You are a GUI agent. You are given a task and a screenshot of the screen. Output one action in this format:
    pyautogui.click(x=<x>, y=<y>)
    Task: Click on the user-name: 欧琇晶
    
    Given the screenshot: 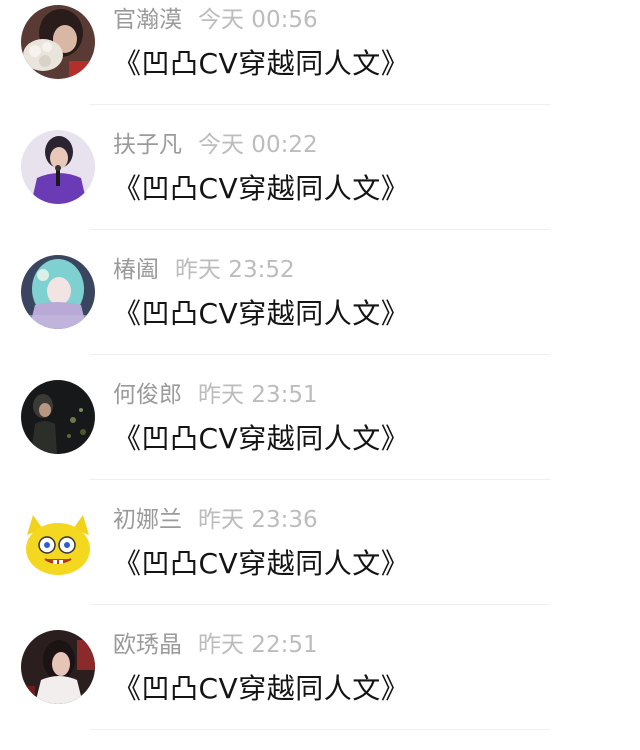 What is the action you would take?
    pyautogui.click(x=147, y=645)
    